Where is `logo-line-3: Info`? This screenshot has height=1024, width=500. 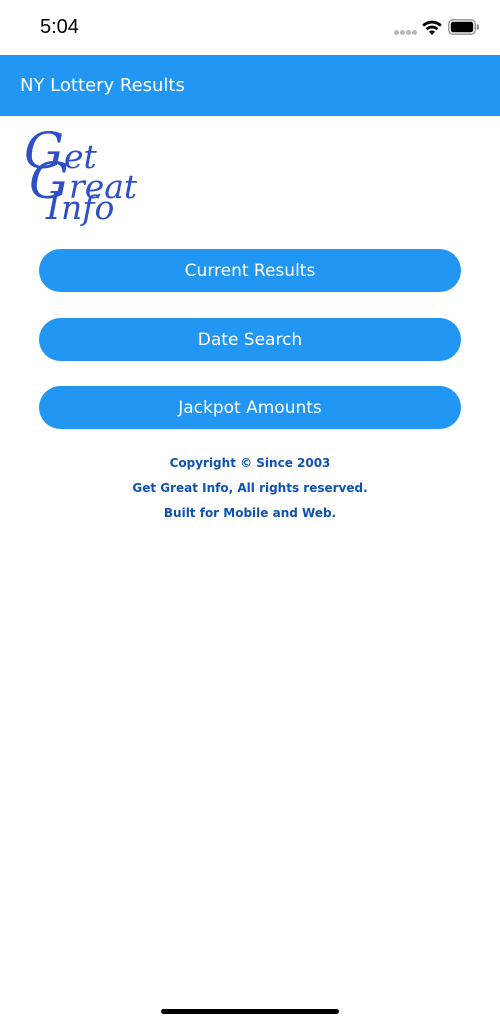
logo-line-3: Info is located at coordinates (80, 206).